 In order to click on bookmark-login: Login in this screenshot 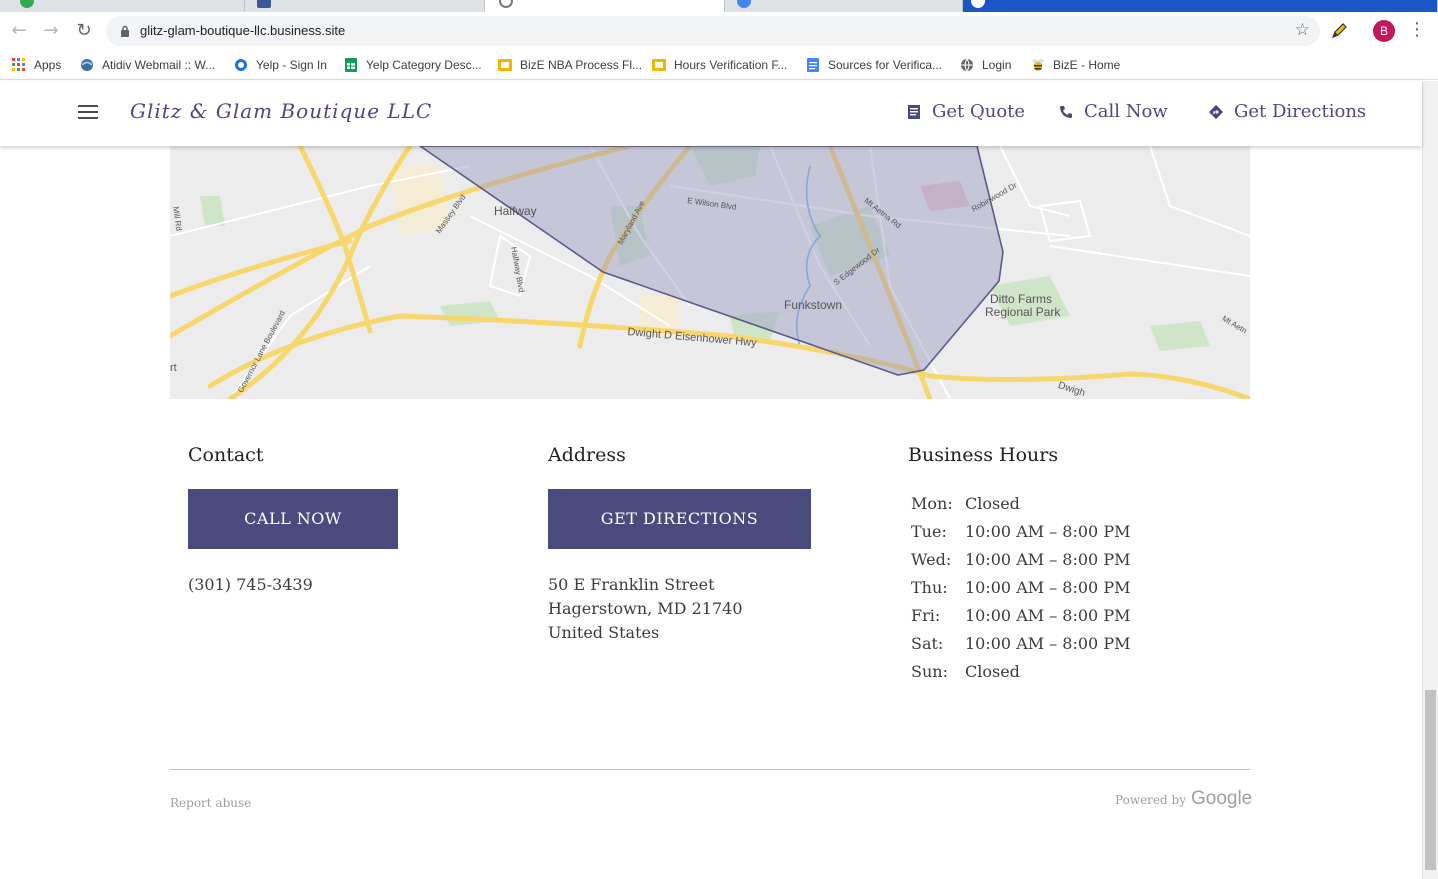, I will do `click(985, 65)`.